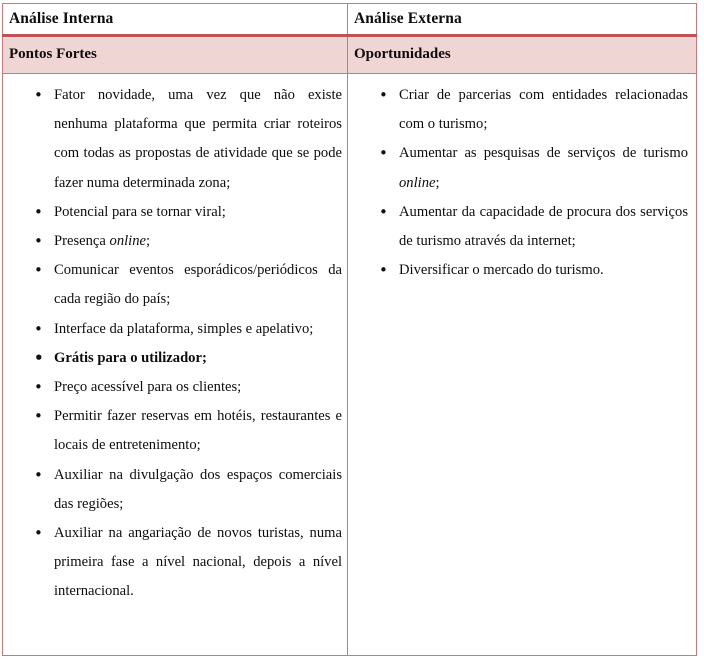 The width and height of the screenshot is (704, 659). I want to click on table-subheader-row: Pontos Fortes Oportunidades, so click(349, 54).